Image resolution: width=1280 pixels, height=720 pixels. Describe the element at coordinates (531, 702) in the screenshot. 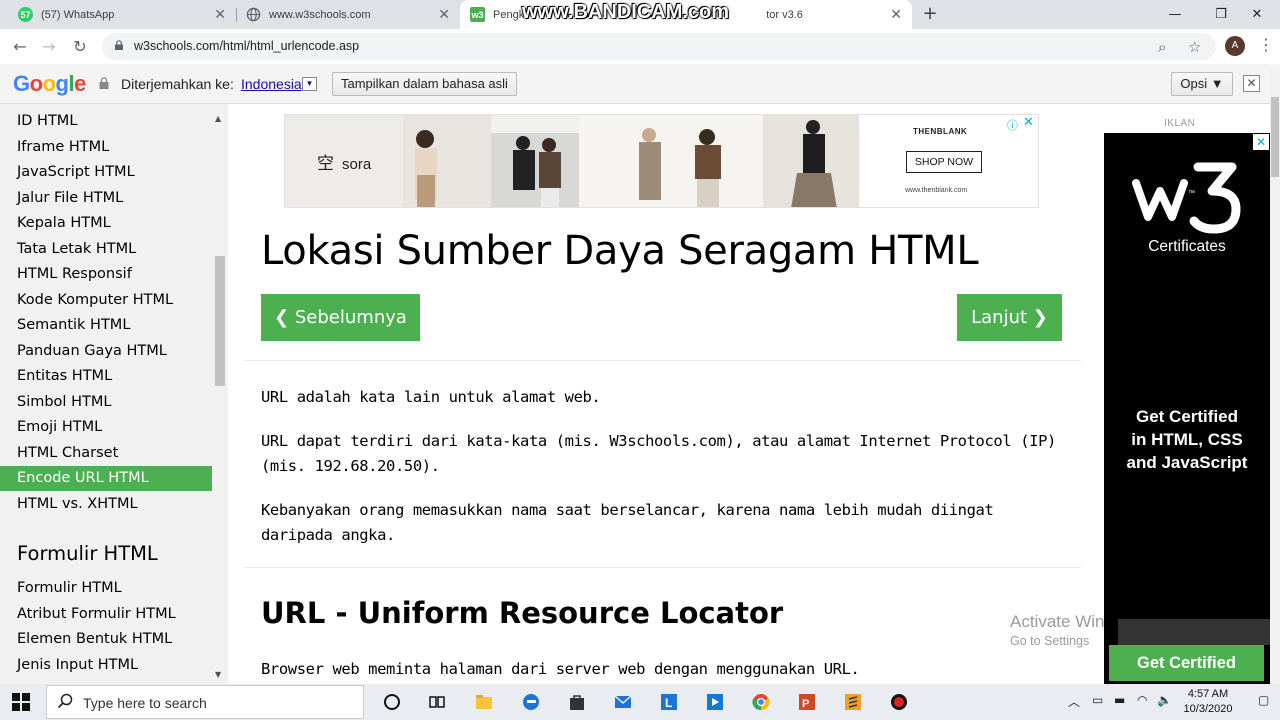

I see `edge-icon` at that location.